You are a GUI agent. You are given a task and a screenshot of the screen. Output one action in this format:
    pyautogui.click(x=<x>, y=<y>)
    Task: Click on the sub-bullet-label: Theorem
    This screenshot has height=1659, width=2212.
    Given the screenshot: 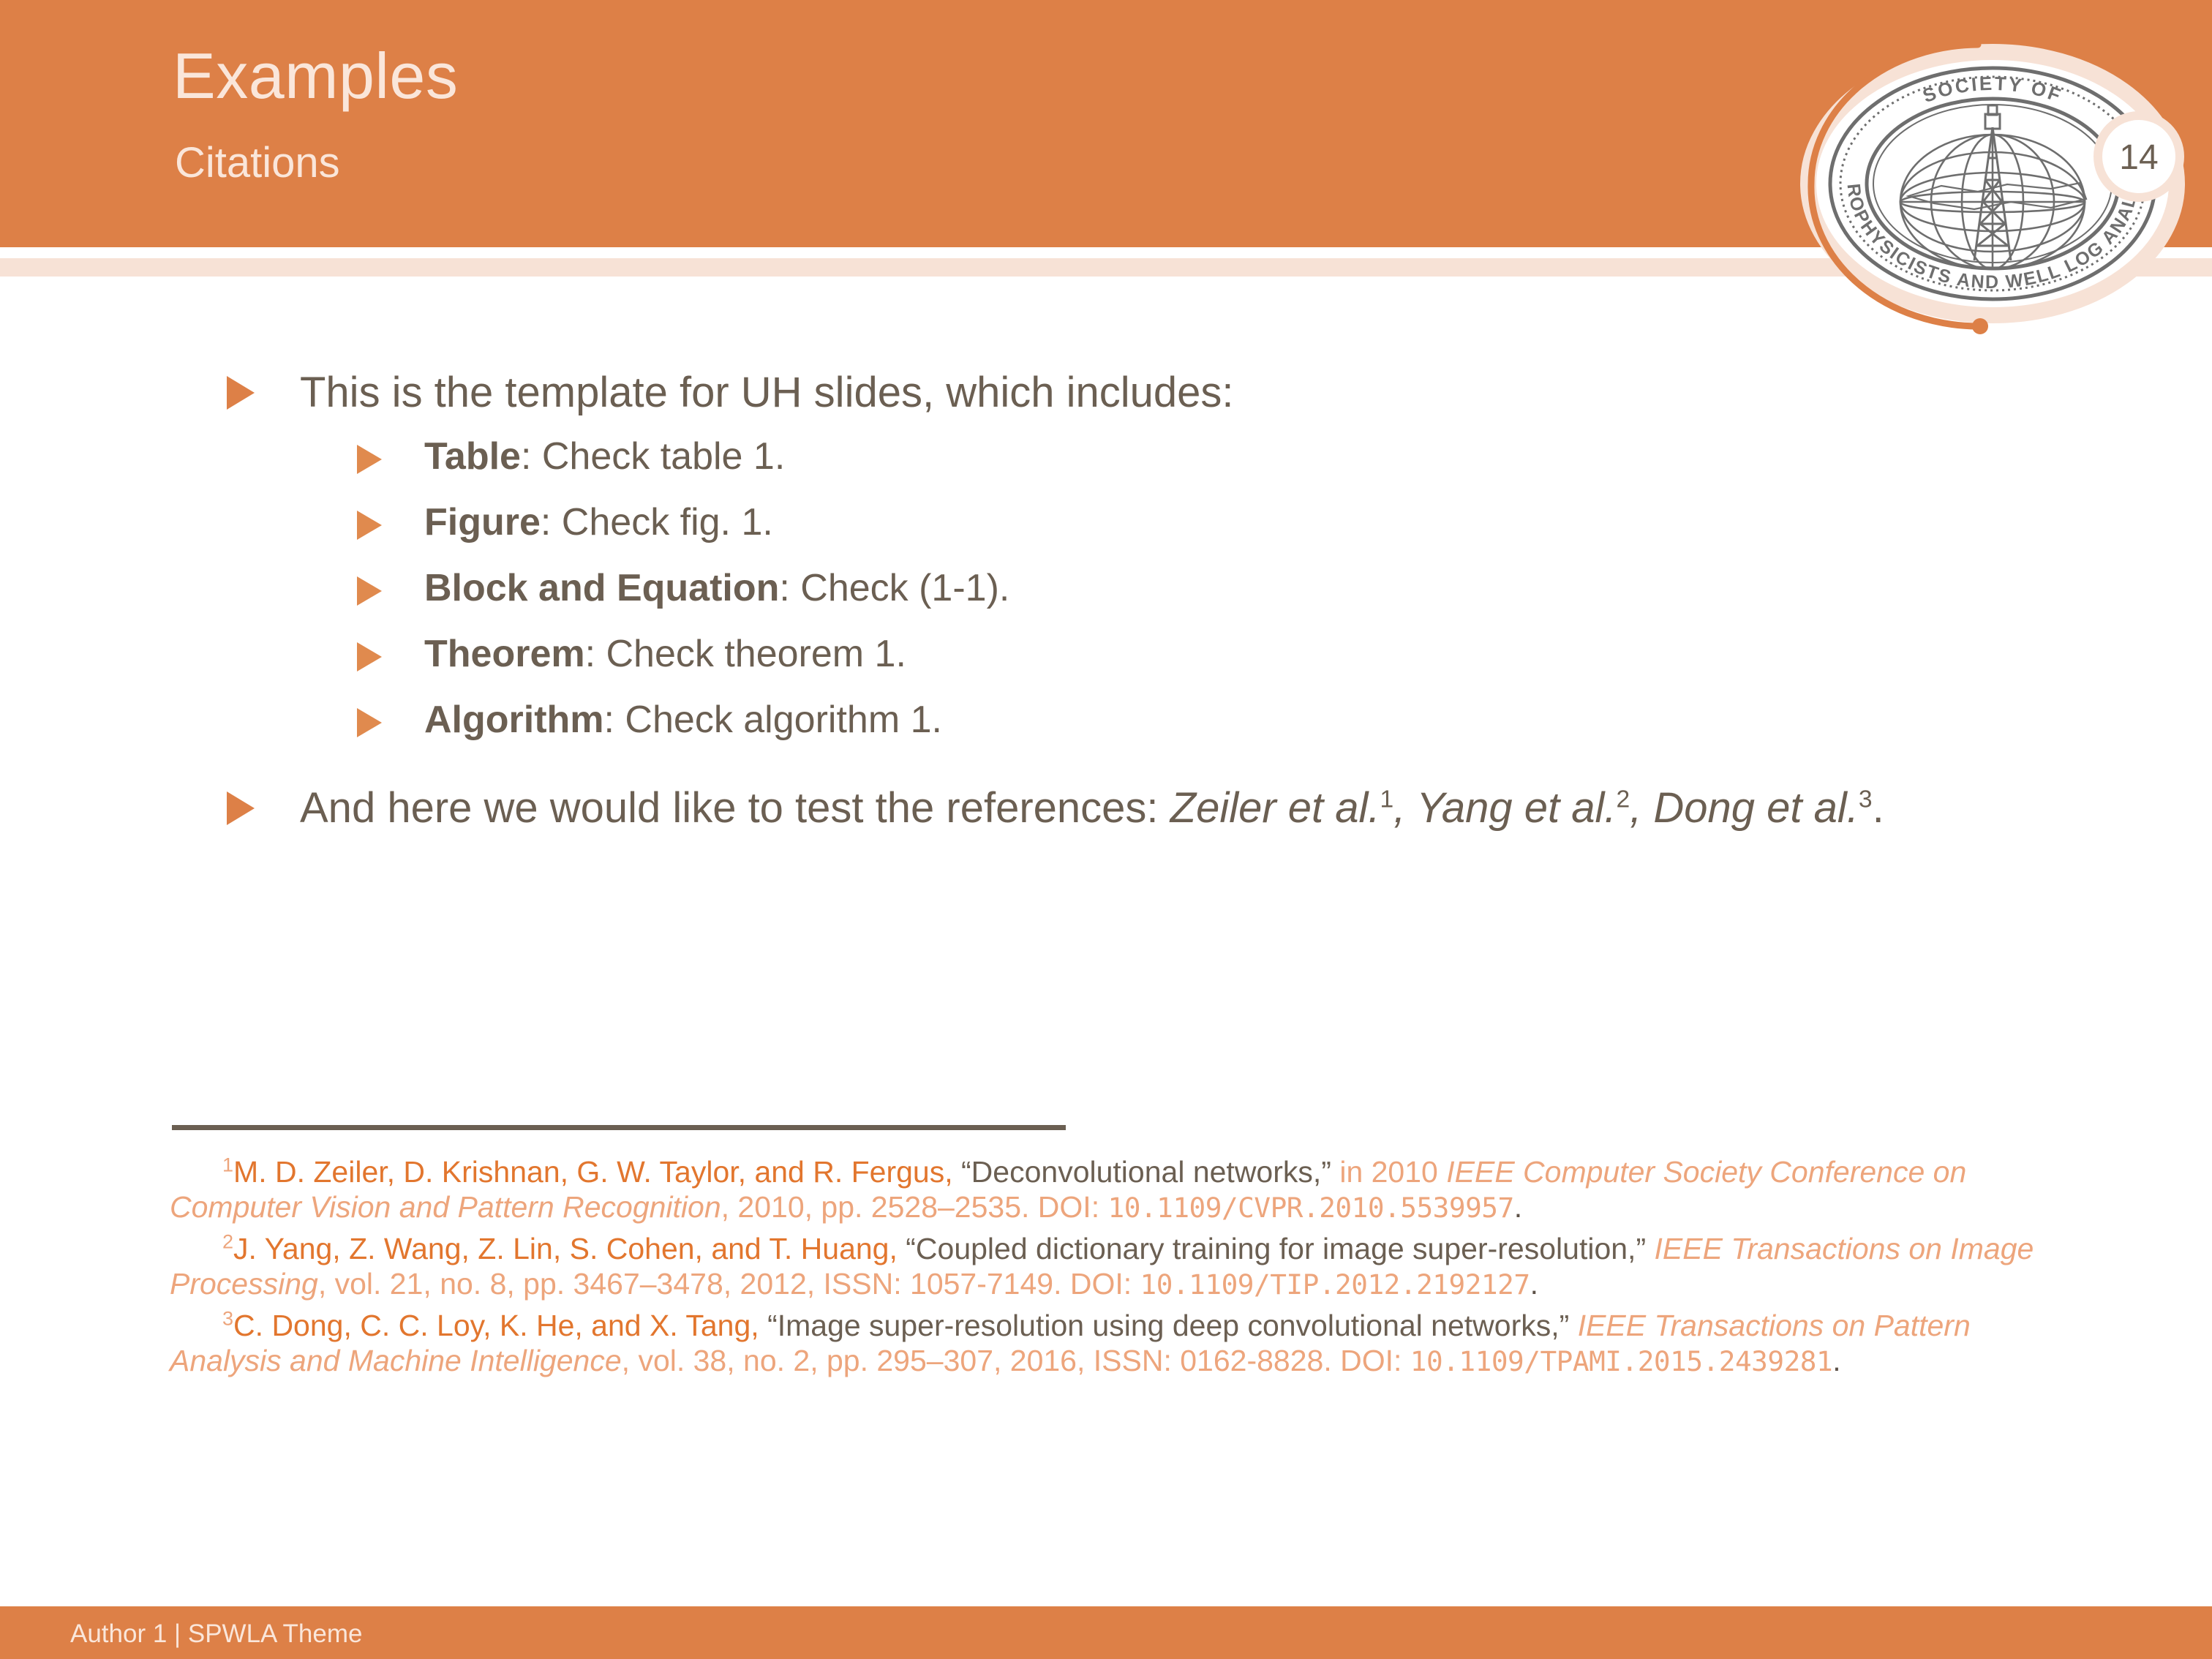 What is the action you would take?
    pyautogui.click(x=504, y=654)
    